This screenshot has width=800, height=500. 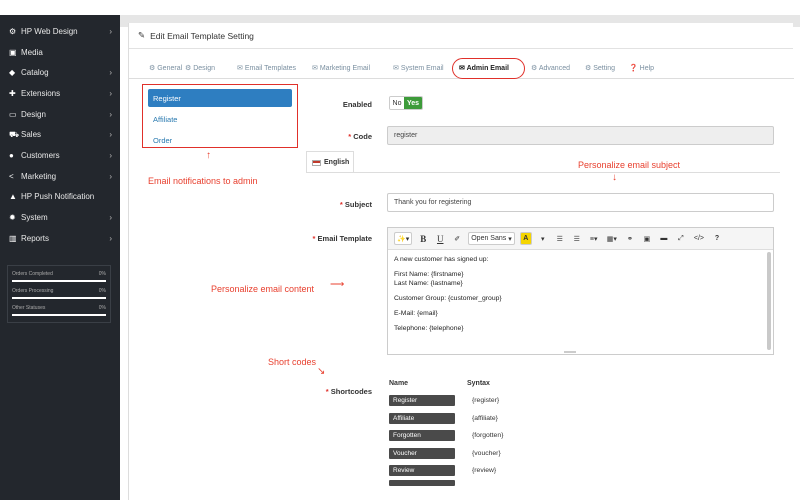 What do you see at coordinates (142, 35) in the screenshot?
I see `pencil-icon: ✎` at bounding box center [142, 35].